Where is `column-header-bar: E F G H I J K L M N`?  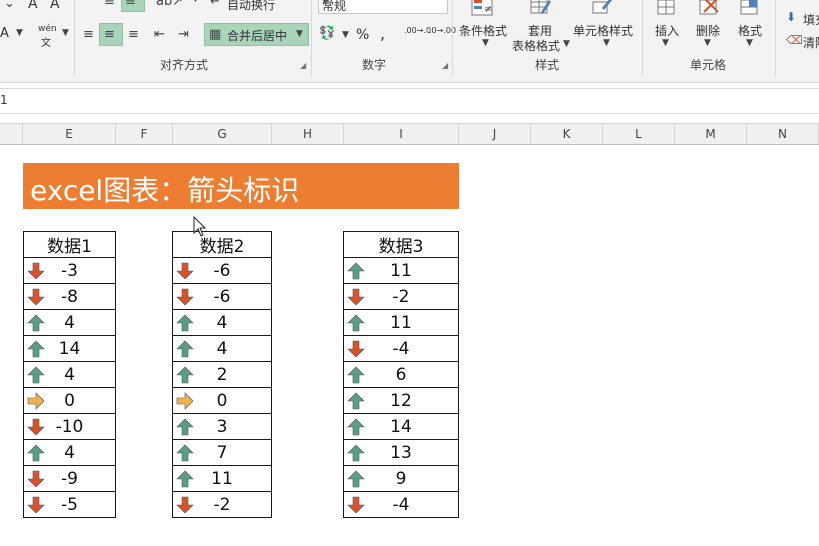
column-header-bar: E F G H I J K L M N is located at coordinates (409, 134).